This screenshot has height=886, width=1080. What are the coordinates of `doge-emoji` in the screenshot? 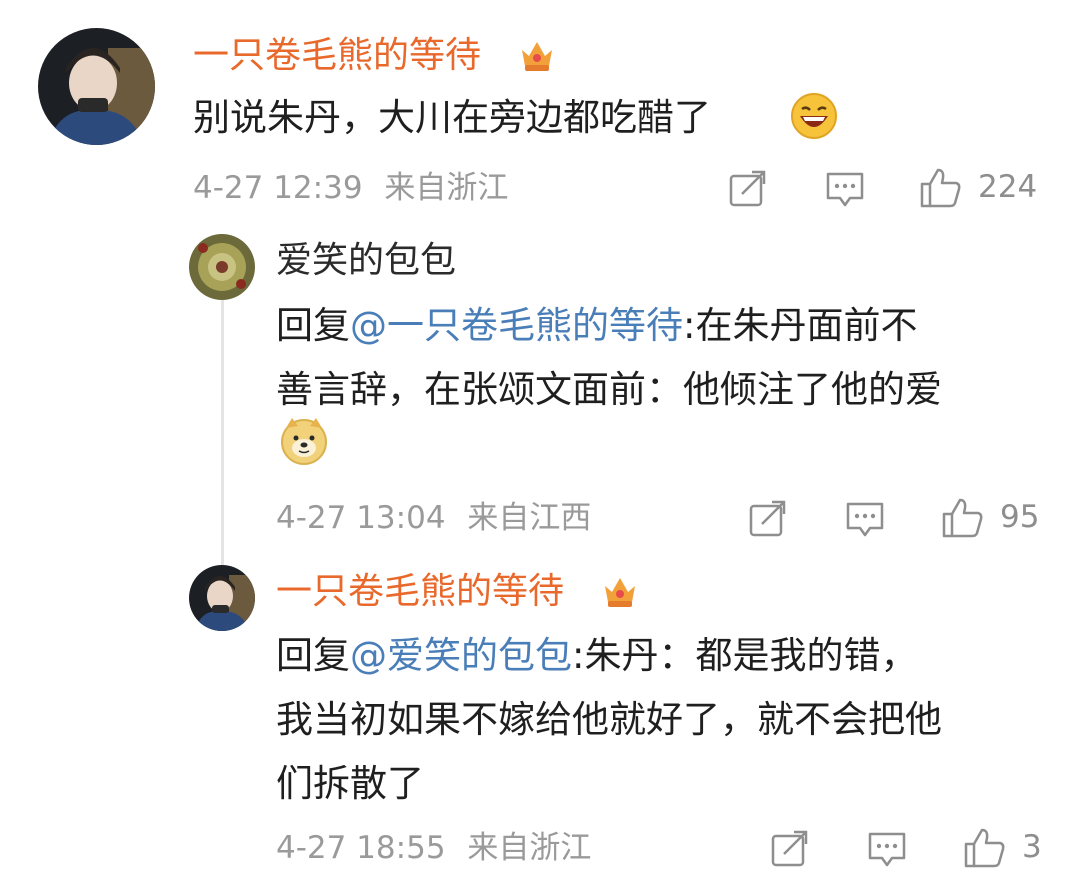 It's located at (304, 442).